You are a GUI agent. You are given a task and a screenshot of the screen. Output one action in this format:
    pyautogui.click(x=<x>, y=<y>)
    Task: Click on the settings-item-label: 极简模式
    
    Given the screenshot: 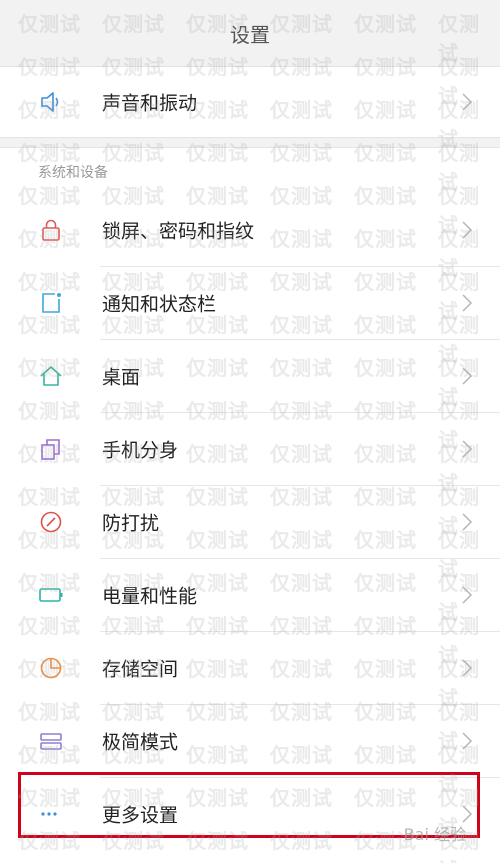 What is the action you would take?
    pyautogui.click(x=140, y=742)
    